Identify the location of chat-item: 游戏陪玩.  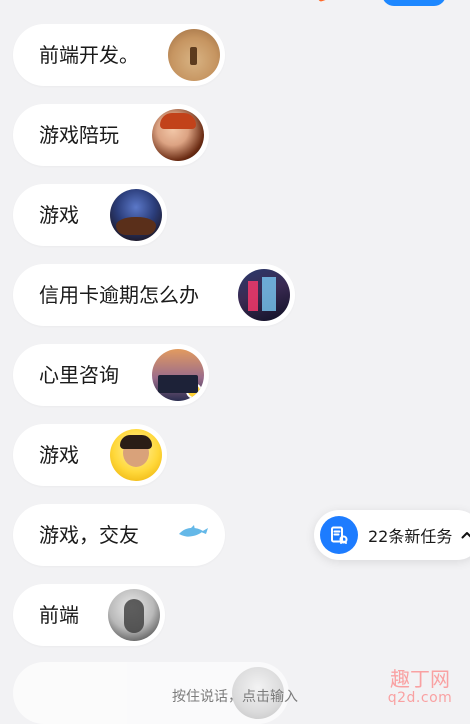
(111, 135).